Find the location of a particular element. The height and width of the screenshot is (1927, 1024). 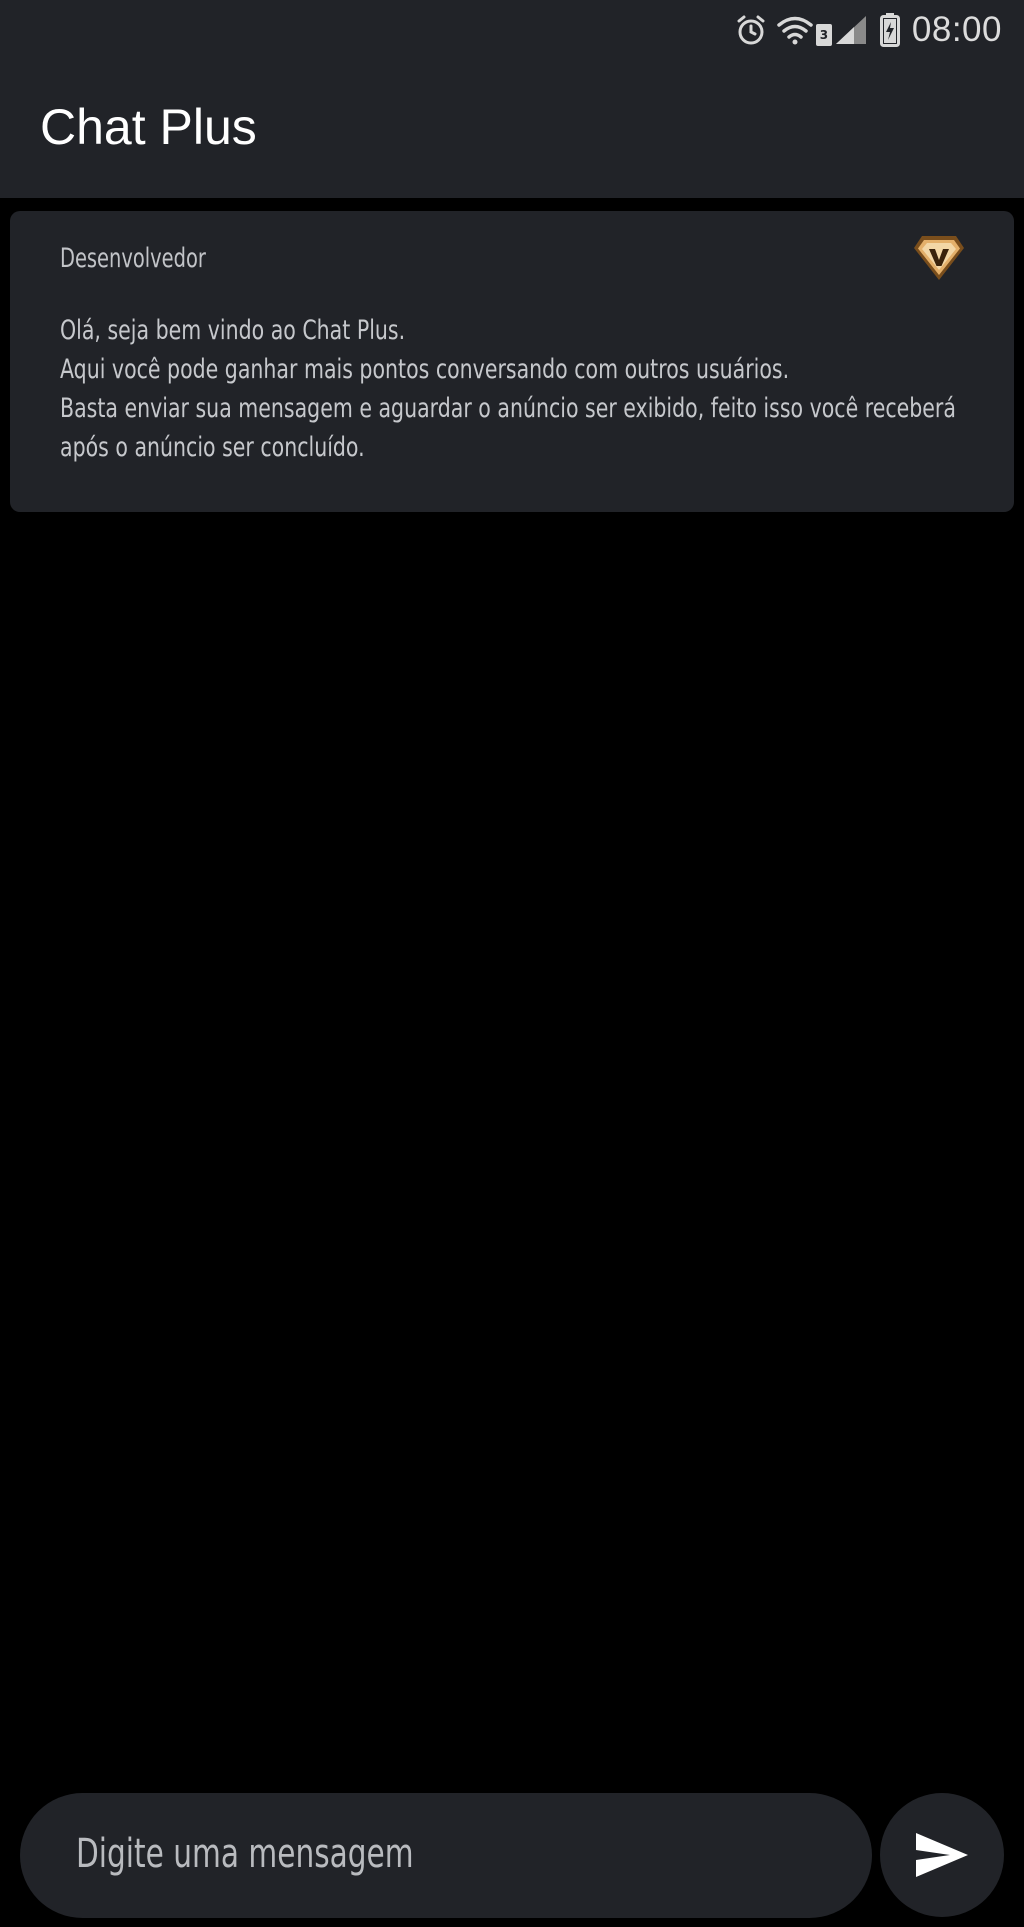

message-composer: Digite uma mensagem is located at coordinates (512, 1858).